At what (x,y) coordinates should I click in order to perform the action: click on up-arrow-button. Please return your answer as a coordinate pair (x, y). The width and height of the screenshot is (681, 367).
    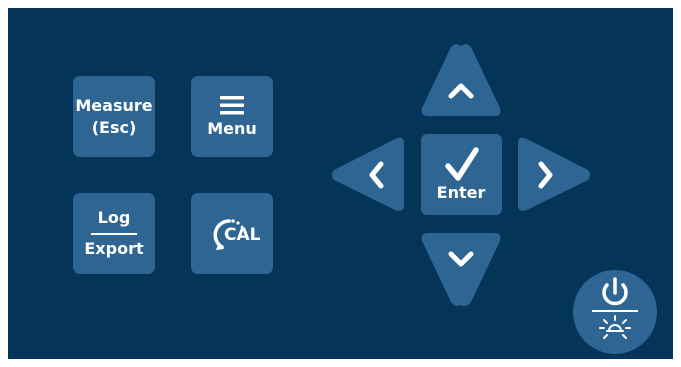
    Looking at the image, I should click on (461, 80).